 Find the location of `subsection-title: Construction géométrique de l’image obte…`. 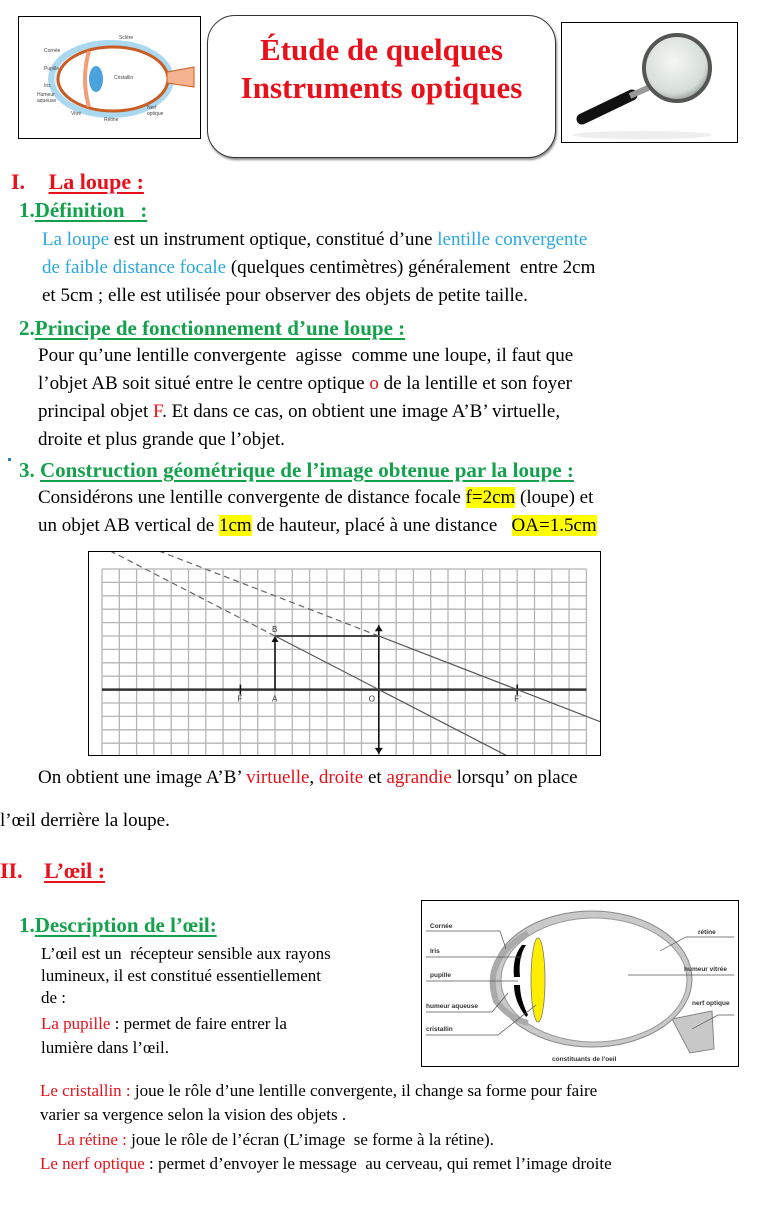

subsection-title: Construction géométrique de l’image obte… is located at coordinates (307, 470).